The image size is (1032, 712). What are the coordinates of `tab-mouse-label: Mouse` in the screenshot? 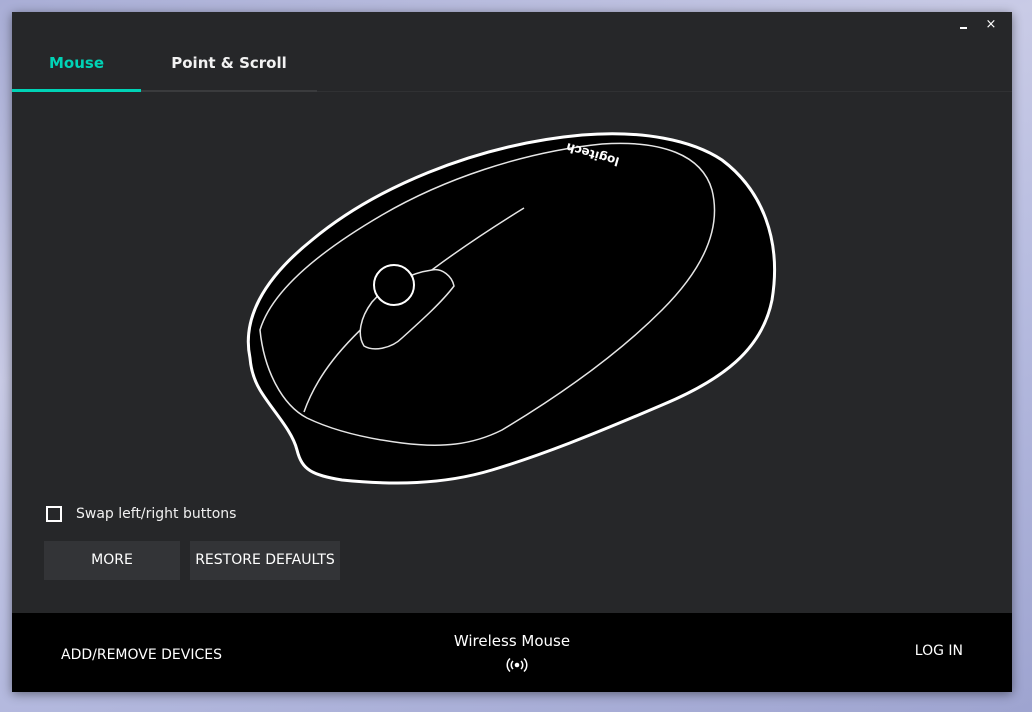 It's located at (76, 63).